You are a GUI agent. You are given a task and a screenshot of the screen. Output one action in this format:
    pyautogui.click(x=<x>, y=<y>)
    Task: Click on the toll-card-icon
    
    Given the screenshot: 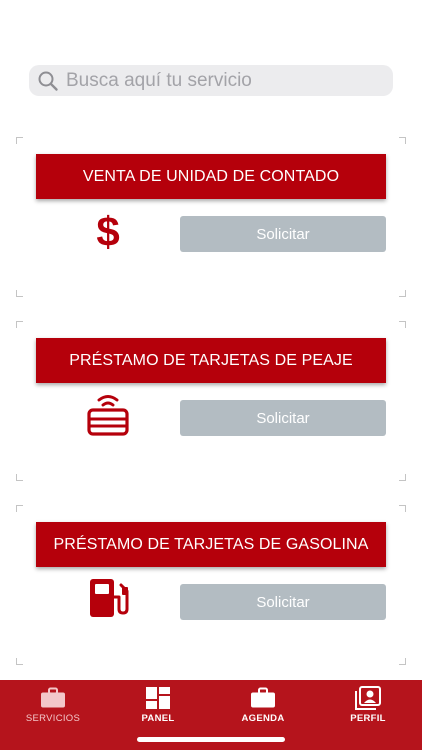 What is the action you would take?
    pyautogui.click(x=108, y=414)
    